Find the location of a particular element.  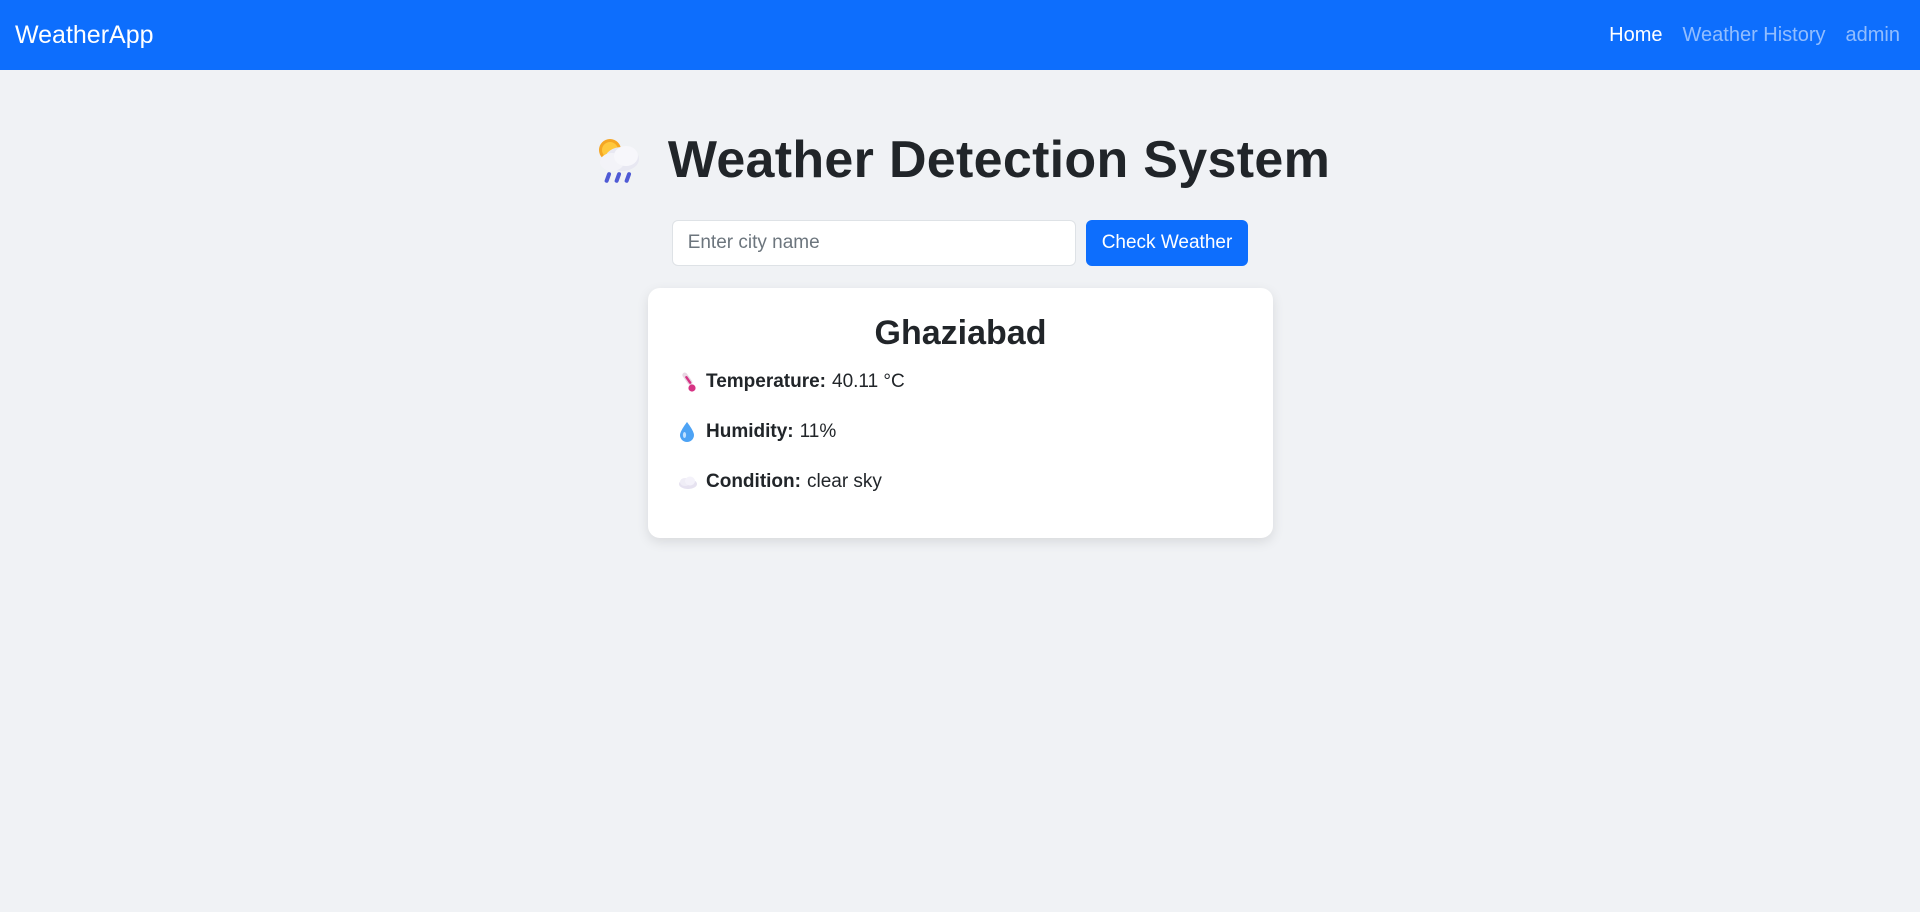

cloud-icon is located at coordinates (688, 482).